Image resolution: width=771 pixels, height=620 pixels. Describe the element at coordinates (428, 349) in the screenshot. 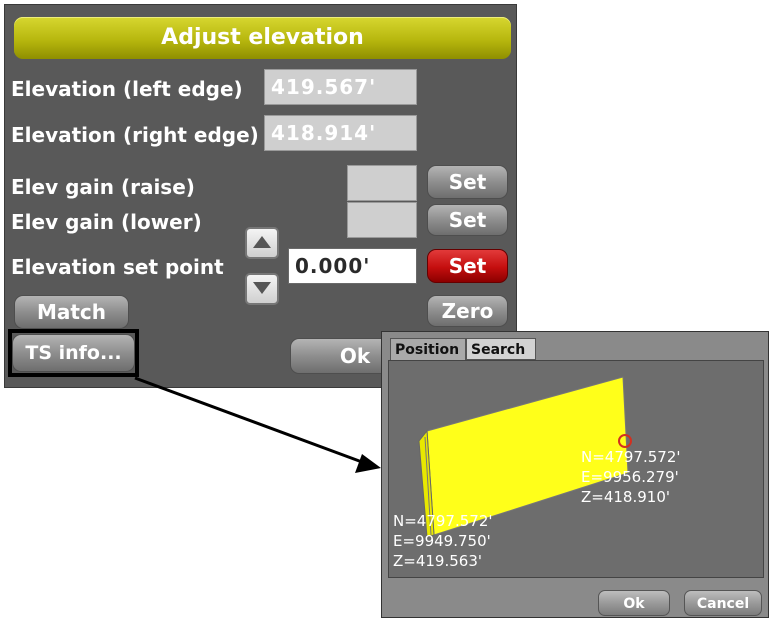

I see `tab-position: Position` at that location.